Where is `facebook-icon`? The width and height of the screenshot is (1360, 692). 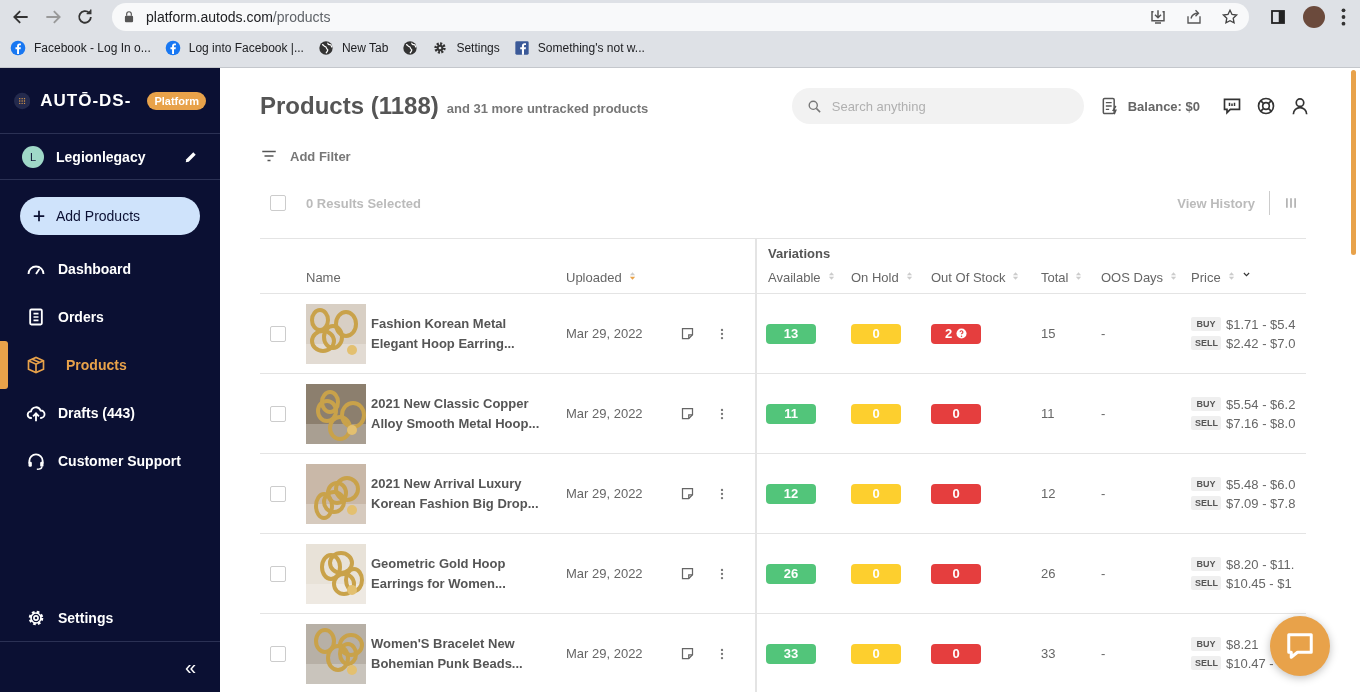 facebook-icon is located at coordinates (172, 48).